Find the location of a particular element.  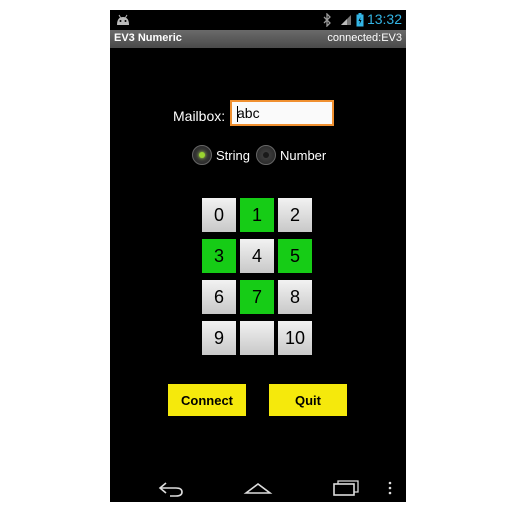

key-4: 4 is located at coordinates (257, 256).